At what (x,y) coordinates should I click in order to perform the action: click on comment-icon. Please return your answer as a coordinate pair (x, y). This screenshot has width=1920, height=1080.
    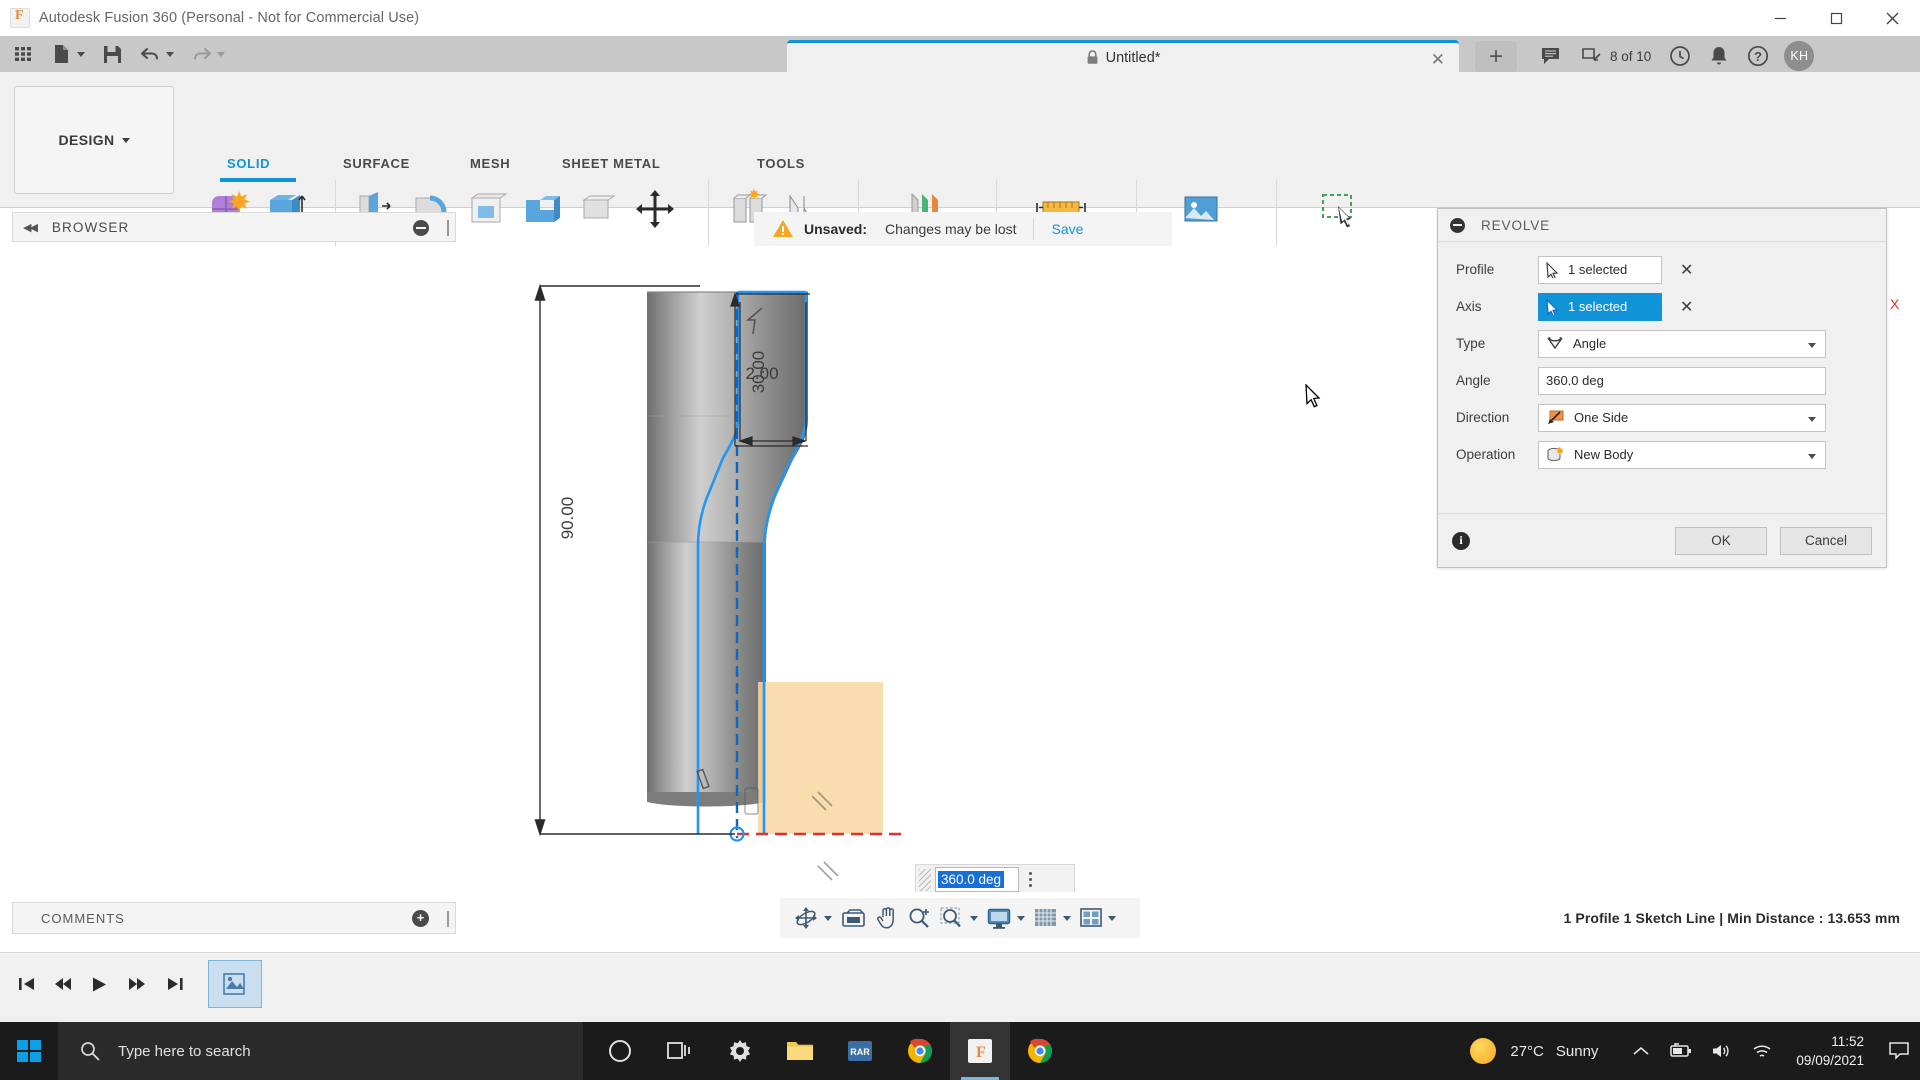
    Looking at the image, I should click on (1552, 56).